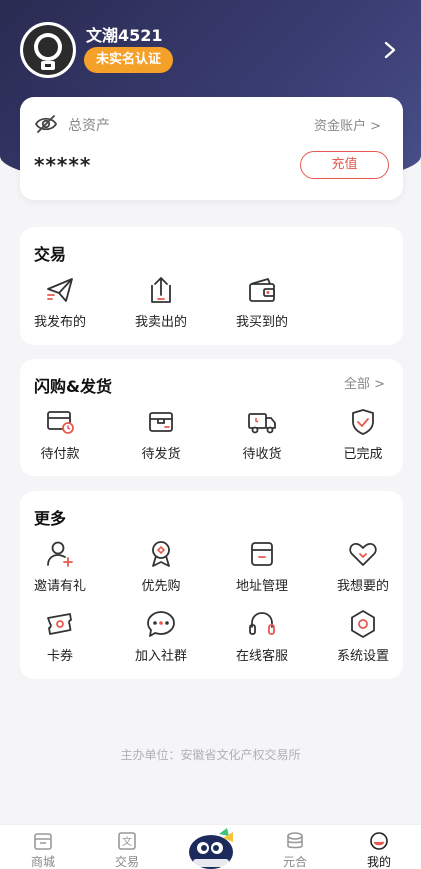 Image resolution: width=421 pixels, height=869 pixels. What do you see at coordinates (50, 518) in the screenshot?
I see `section-title: 更多` at bounding box center [50, 518].